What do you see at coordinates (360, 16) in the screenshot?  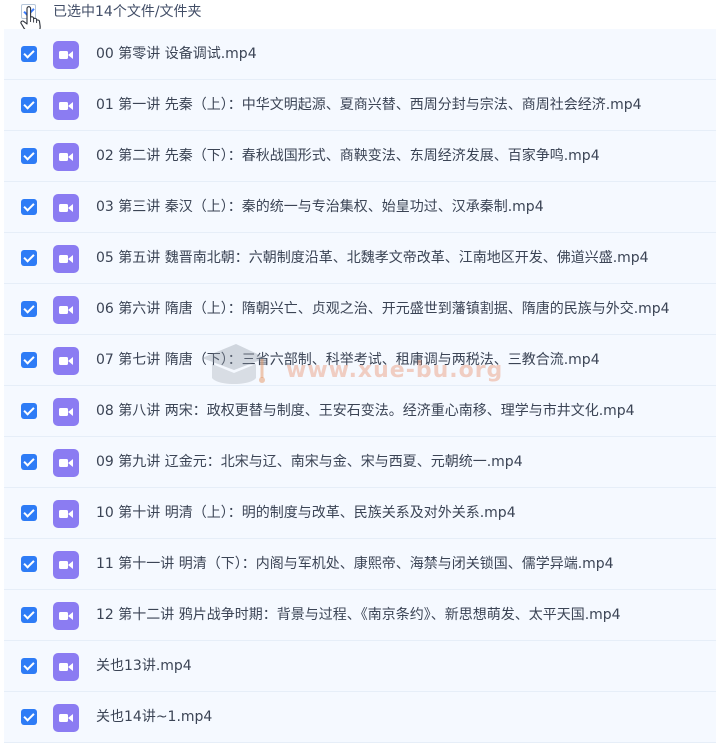 I see `selection-header: 已选中14个文件/文件夹` at bounding box center [360, 16].